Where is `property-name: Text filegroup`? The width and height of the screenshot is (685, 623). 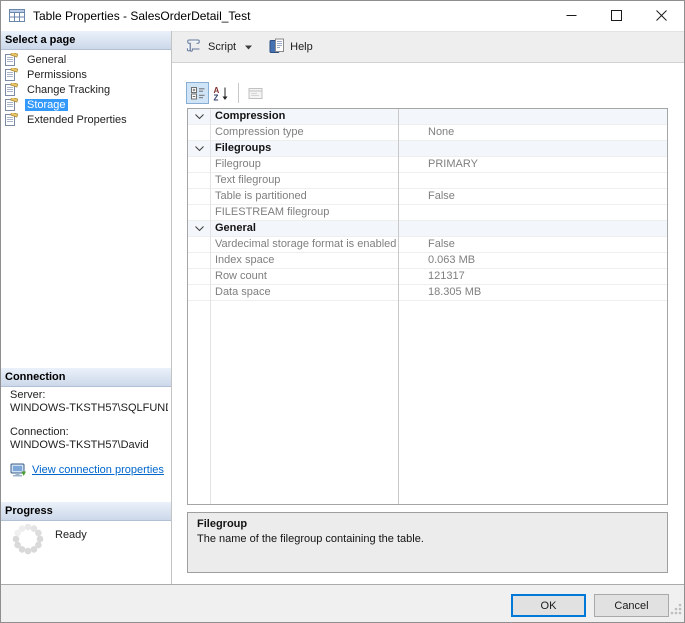 property-name: Text filegroup is located at coordinates (248, 180).